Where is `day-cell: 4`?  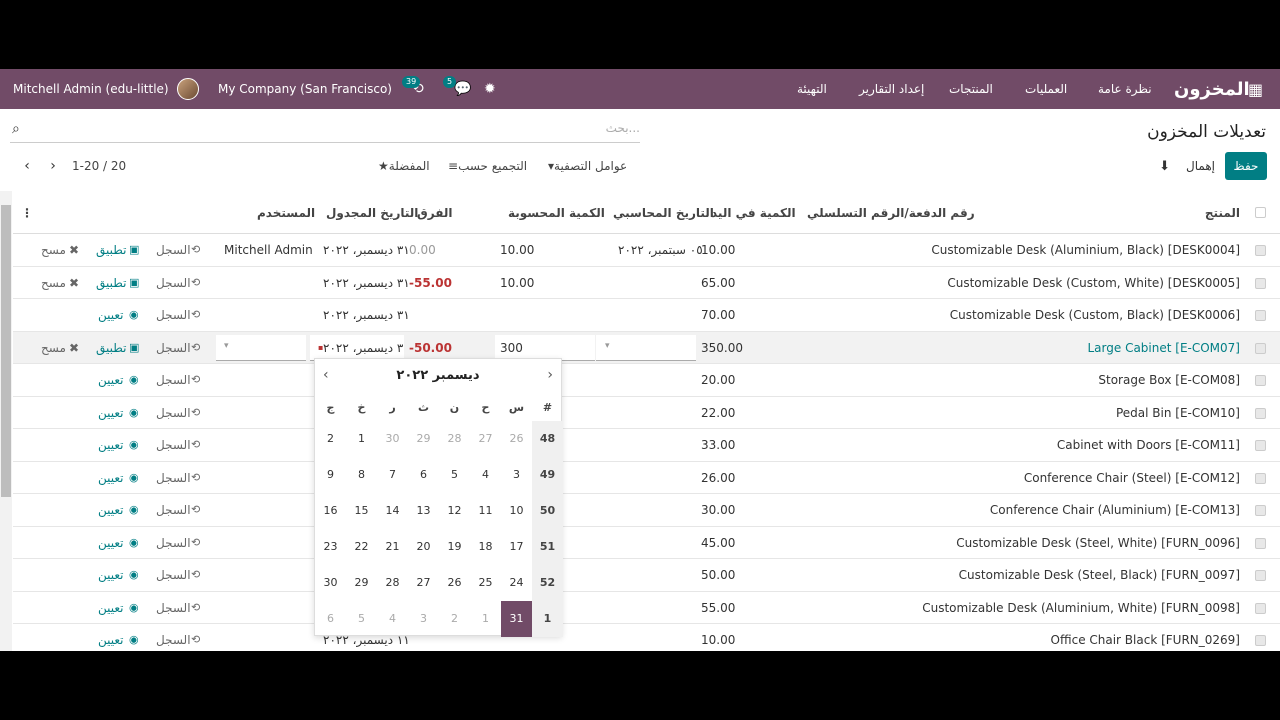
day-cell: 4 is located at coordinates (485, 475).